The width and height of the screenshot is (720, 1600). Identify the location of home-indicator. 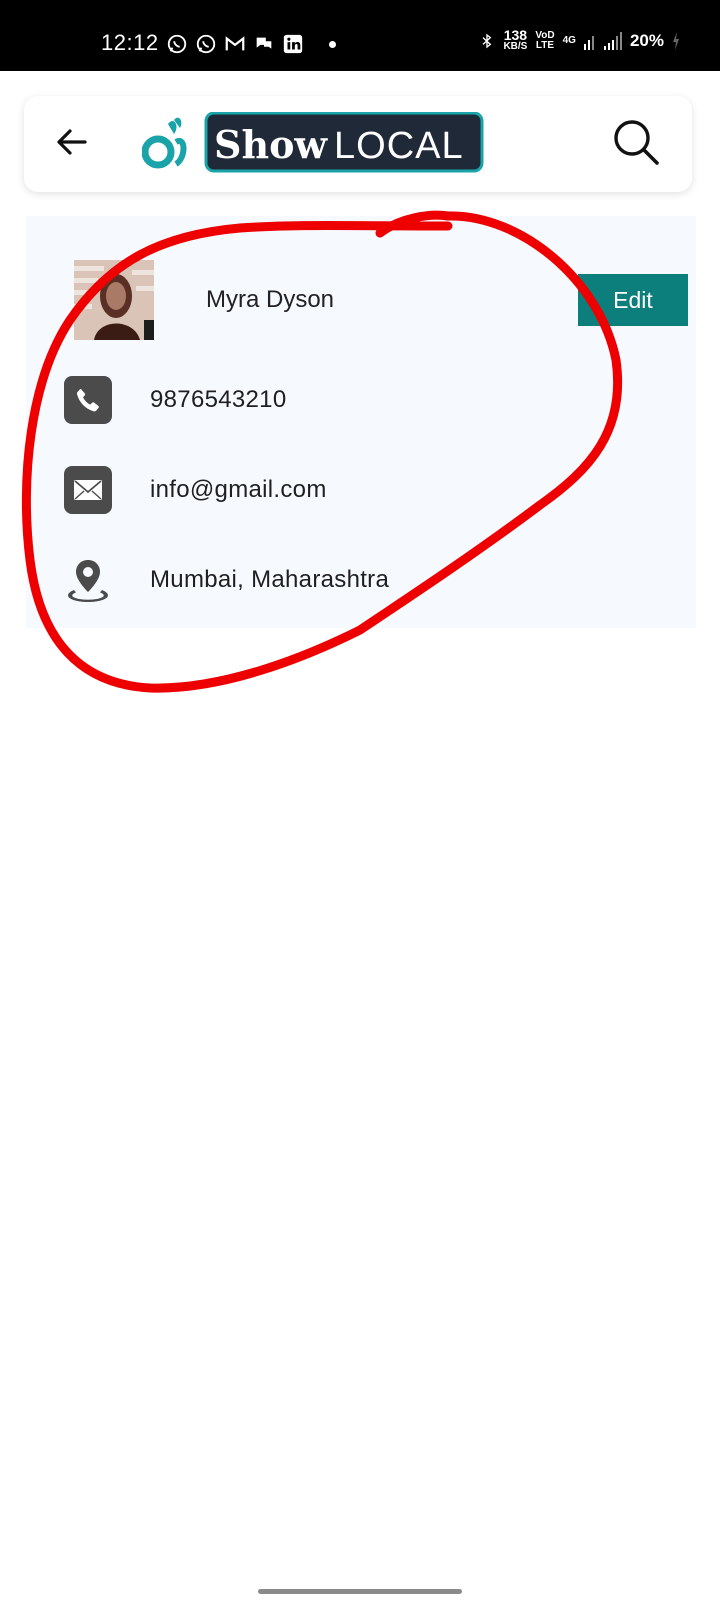
(360, 1591).